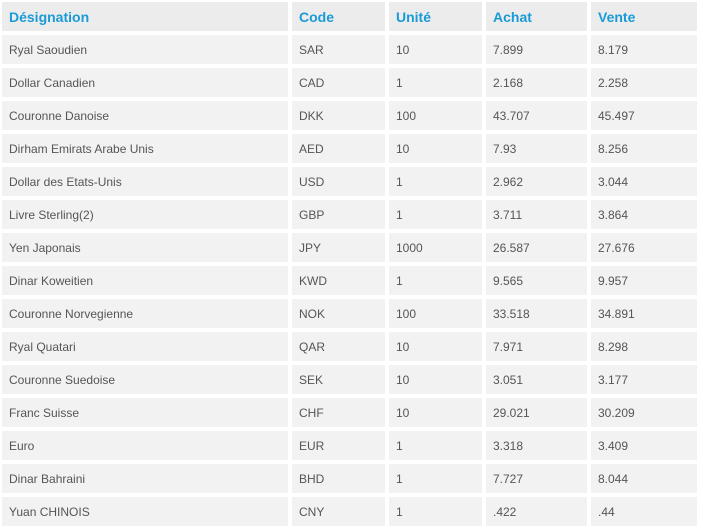 The height and width of the screenshot is (532, 703). What do you see at coordinates (338, 280) in the screenshot?
I see `cell-code: KWD` at bounding box center [338, 280].